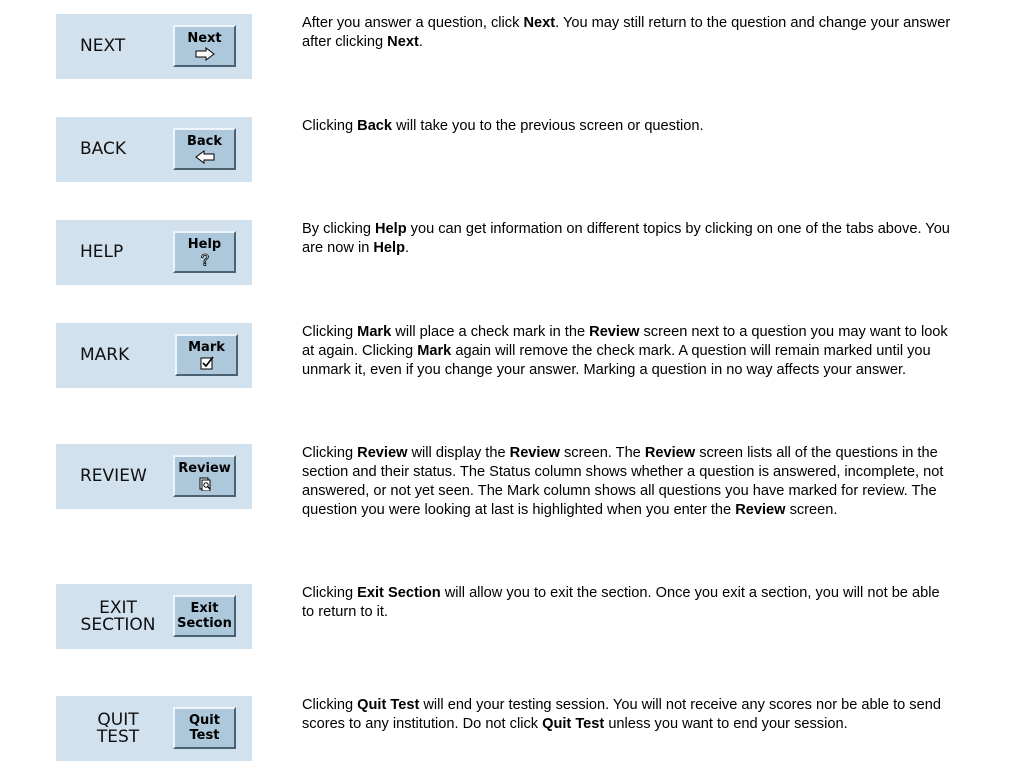 The image size is (1024, 775). What do you see at coordinates (103, 46) in the screenshot?
I see `next-label: NEXT` at bounding box center [103, 46].